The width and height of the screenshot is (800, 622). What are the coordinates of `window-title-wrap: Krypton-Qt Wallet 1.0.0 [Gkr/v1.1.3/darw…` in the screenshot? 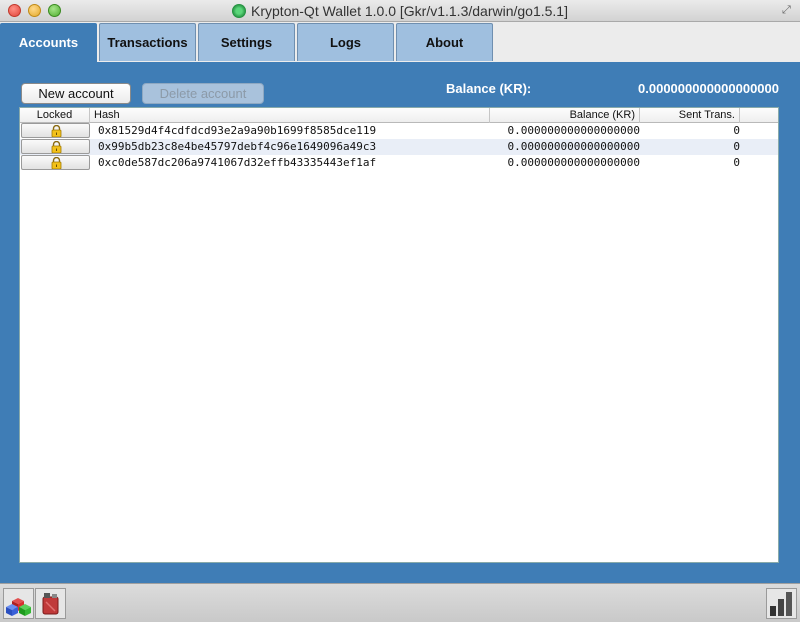 It's located at (400, 11).